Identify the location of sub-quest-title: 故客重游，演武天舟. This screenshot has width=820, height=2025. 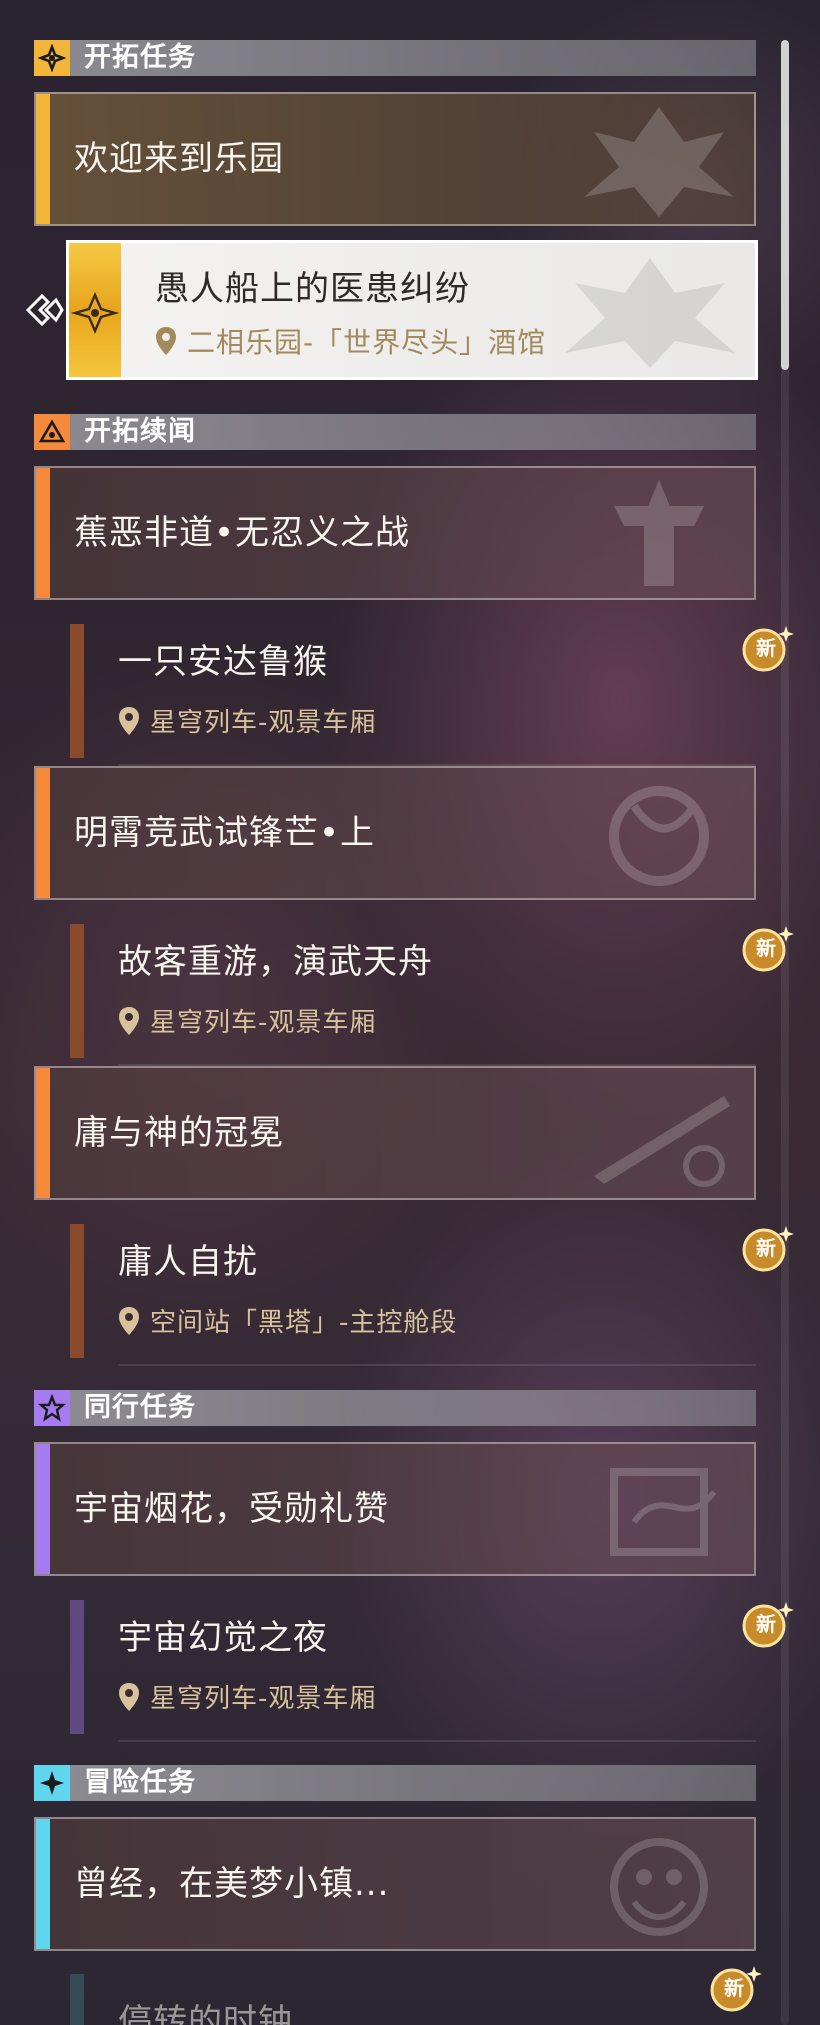
(275, 962).